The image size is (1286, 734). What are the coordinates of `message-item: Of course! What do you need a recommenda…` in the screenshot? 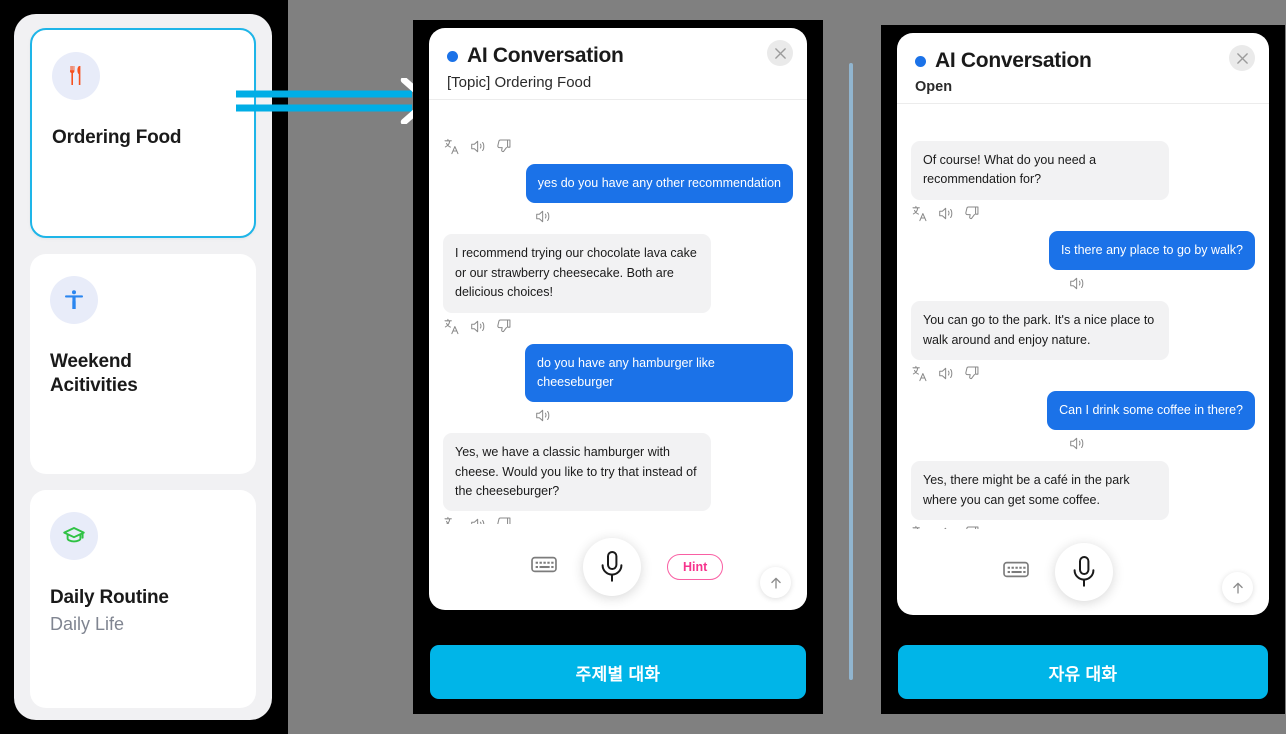 It's located at (1083, 170).